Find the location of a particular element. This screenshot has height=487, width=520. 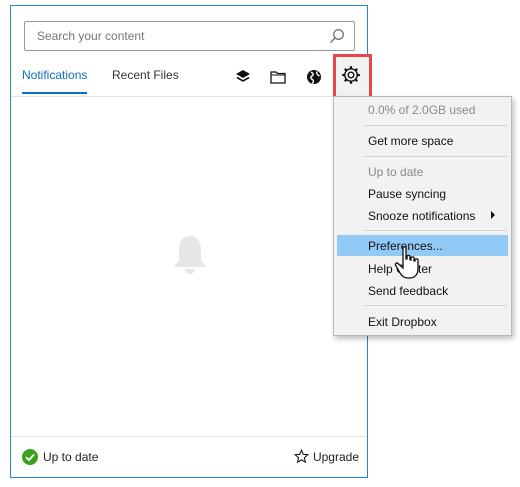

menu-snooze-notifications: Snooze notifications is located at coordinates (421, 216).